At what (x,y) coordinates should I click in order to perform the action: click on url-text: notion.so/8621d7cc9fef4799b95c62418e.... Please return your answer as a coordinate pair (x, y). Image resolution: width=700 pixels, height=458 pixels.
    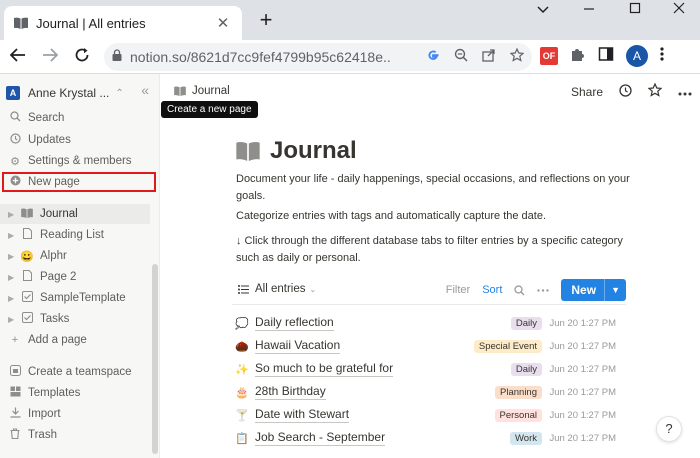
    Looking at the image, I should click on (260, 57).